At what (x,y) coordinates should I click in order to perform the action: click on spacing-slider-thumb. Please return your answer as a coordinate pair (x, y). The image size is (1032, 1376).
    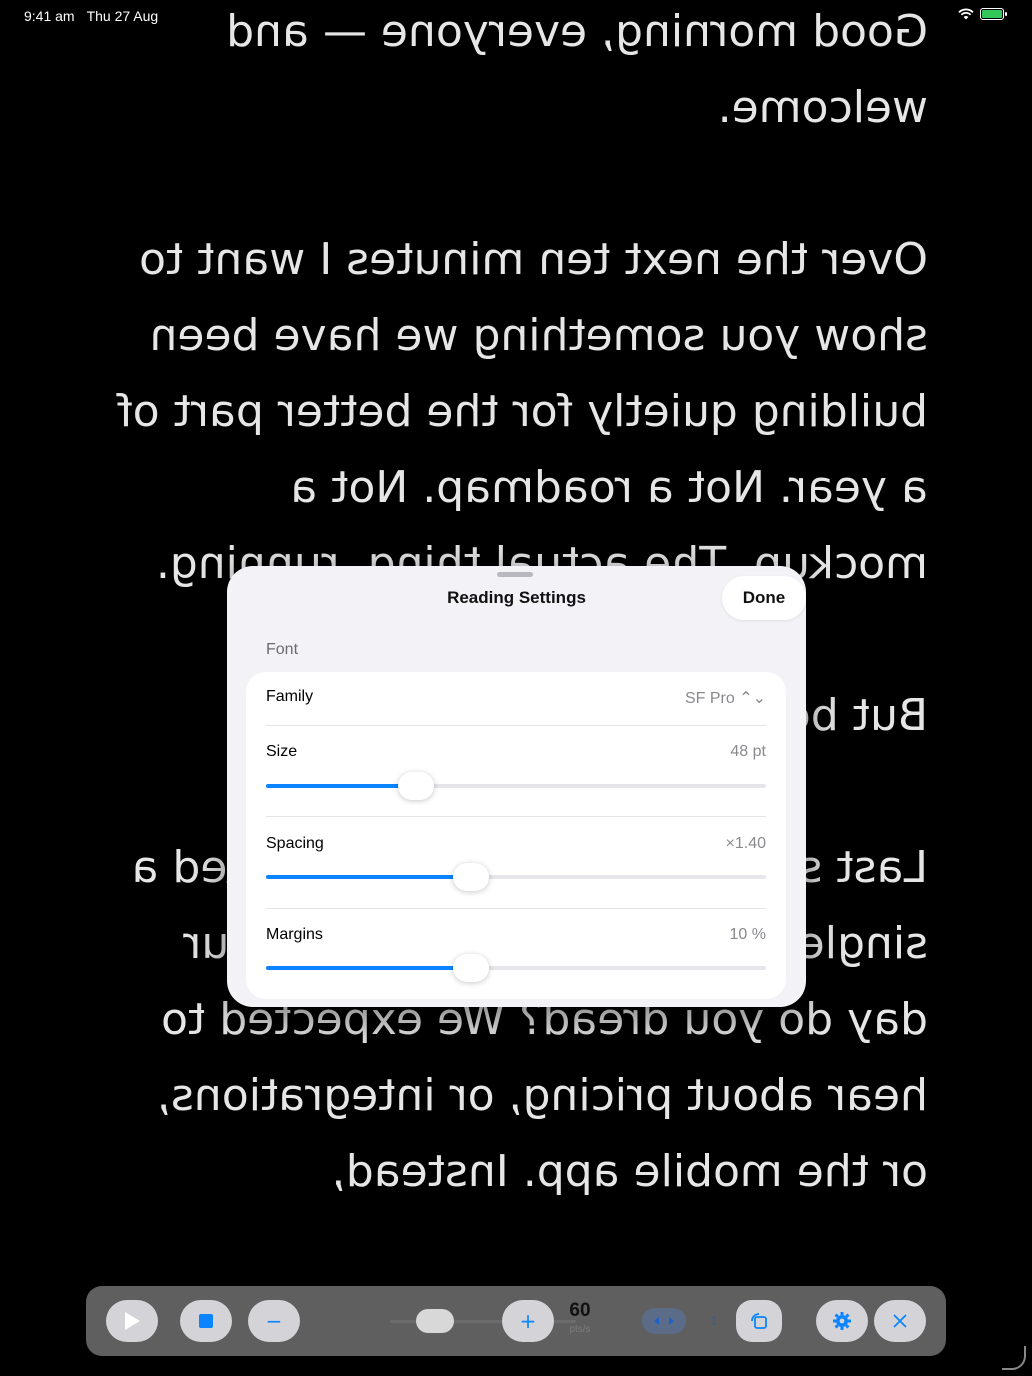
    Looking at the image, I should click on (471, 877).